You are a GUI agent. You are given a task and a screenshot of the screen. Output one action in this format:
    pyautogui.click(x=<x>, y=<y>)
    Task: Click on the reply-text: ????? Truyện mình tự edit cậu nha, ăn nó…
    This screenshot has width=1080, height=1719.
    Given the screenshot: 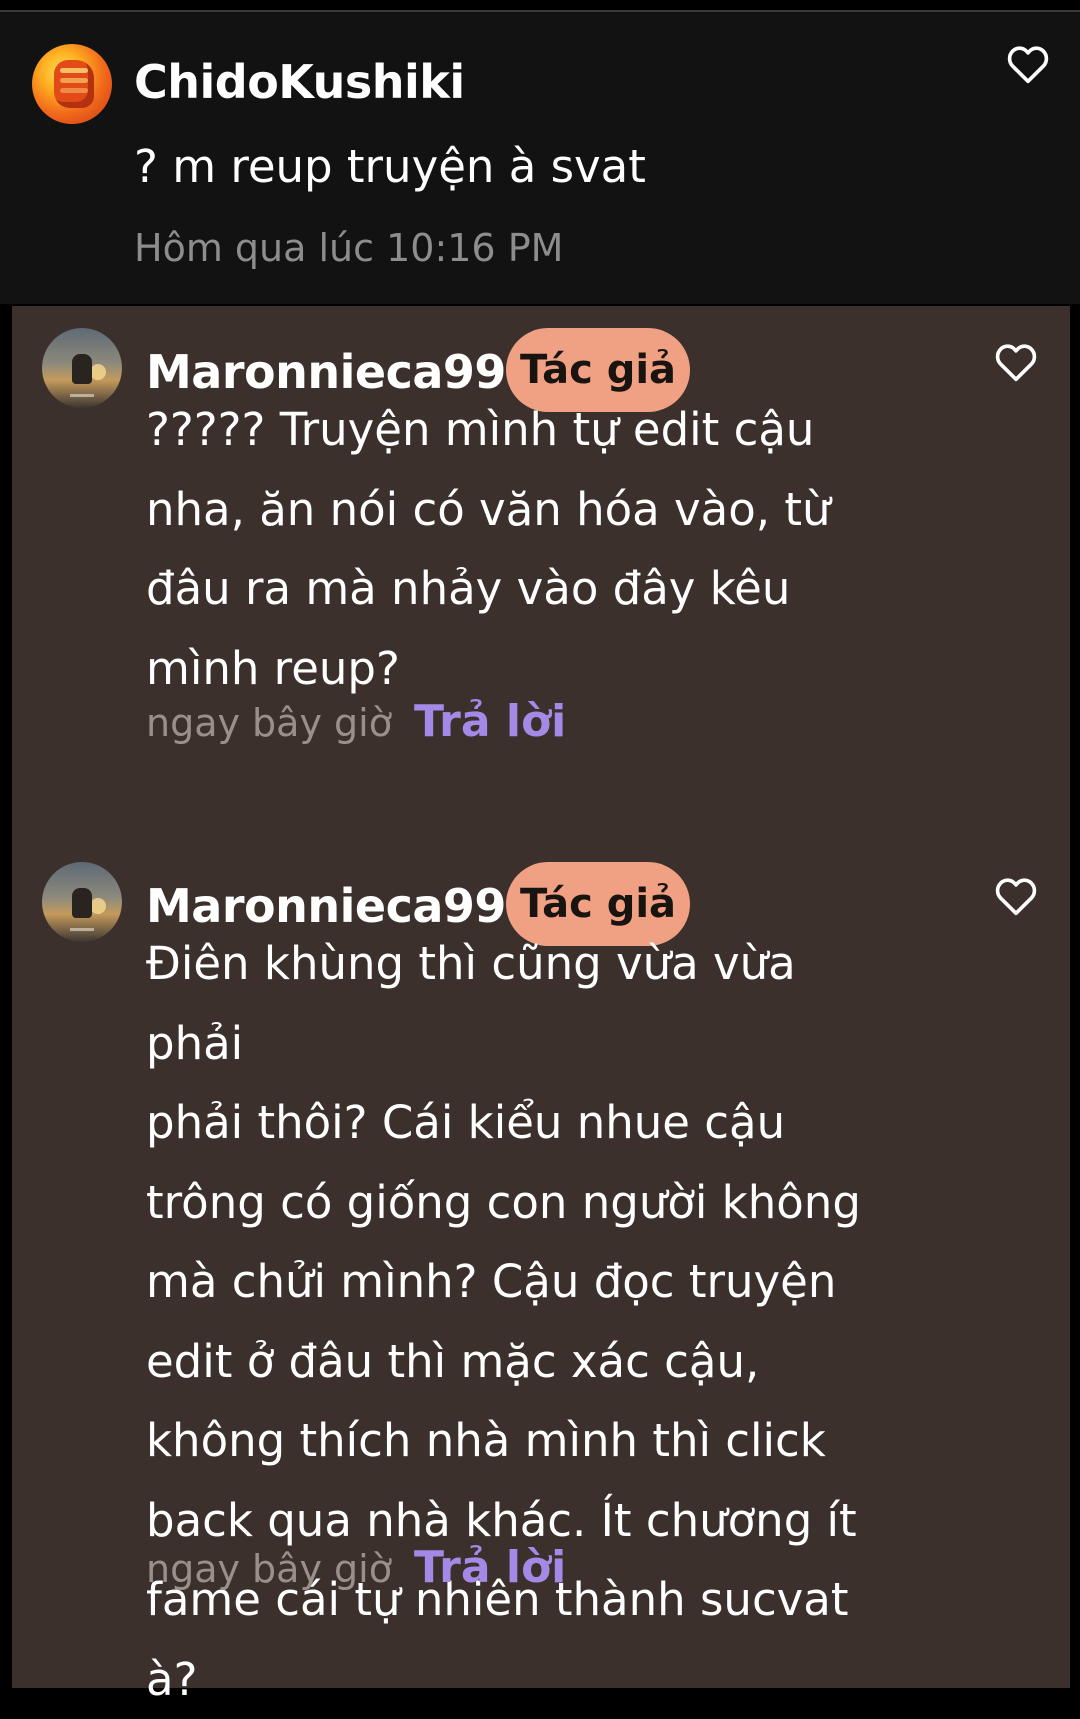 What is the action you would take?
    pyautogui.click(x=488, y=549)
    